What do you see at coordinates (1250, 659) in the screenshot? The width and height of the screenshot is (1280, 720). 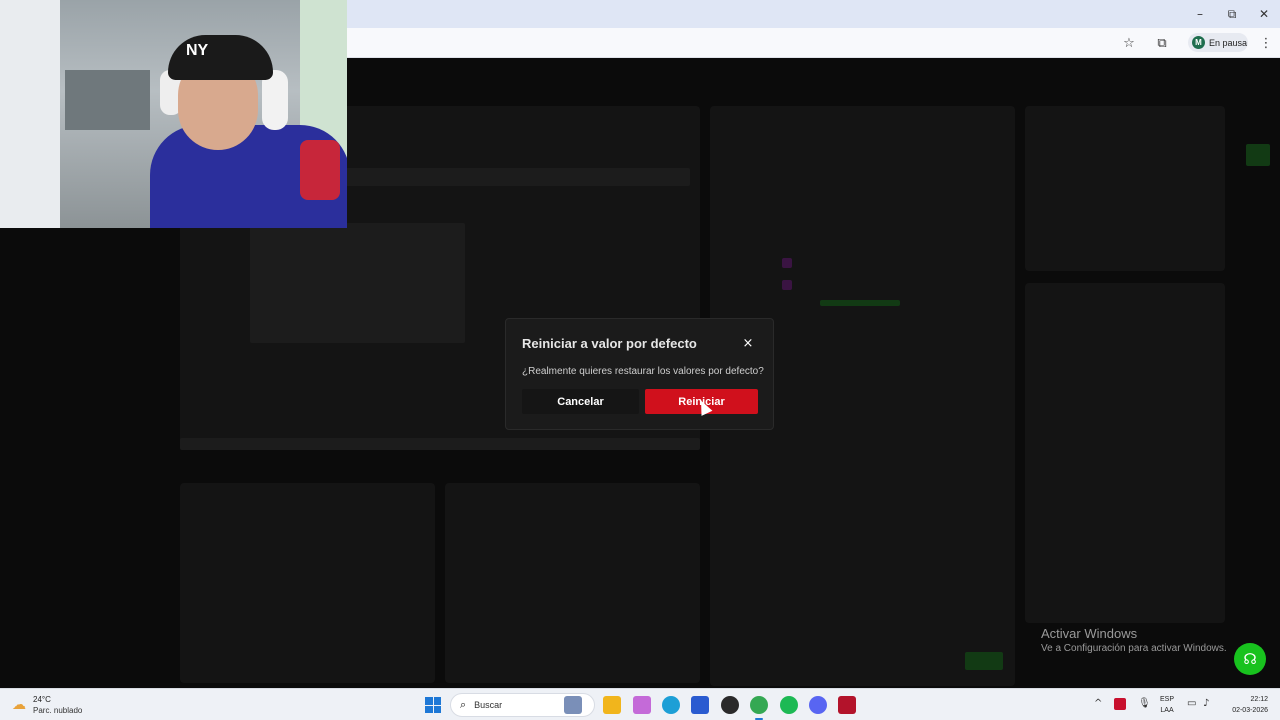 I see `headset-support-icon: ☊` at bounding box center [1250, 659].